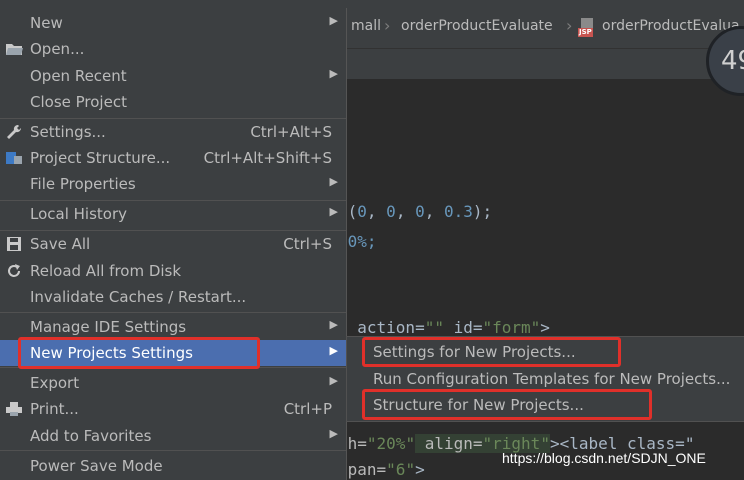 This screenshot has width=744, height=480. Describe the element at coordinates (173, 76) in the screenshot. I see `menu-item-open-recent: Open Recent ▶` at that location.